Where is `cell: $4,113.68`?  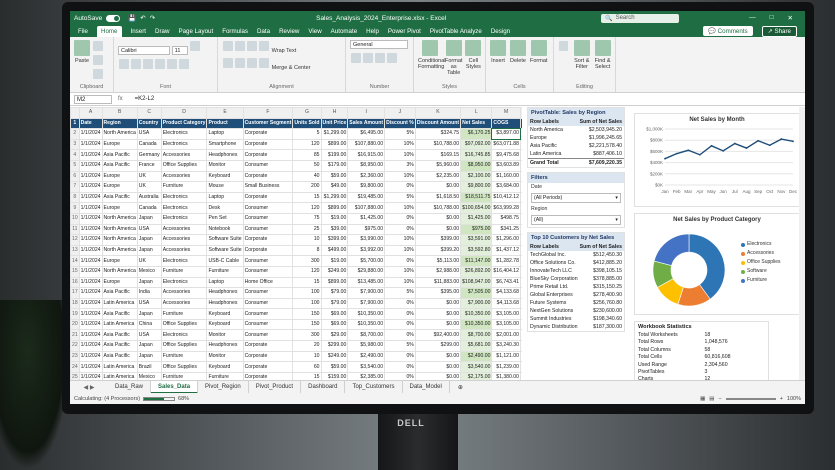
cell: $4,113.68 is located at coordinates (506, 303).